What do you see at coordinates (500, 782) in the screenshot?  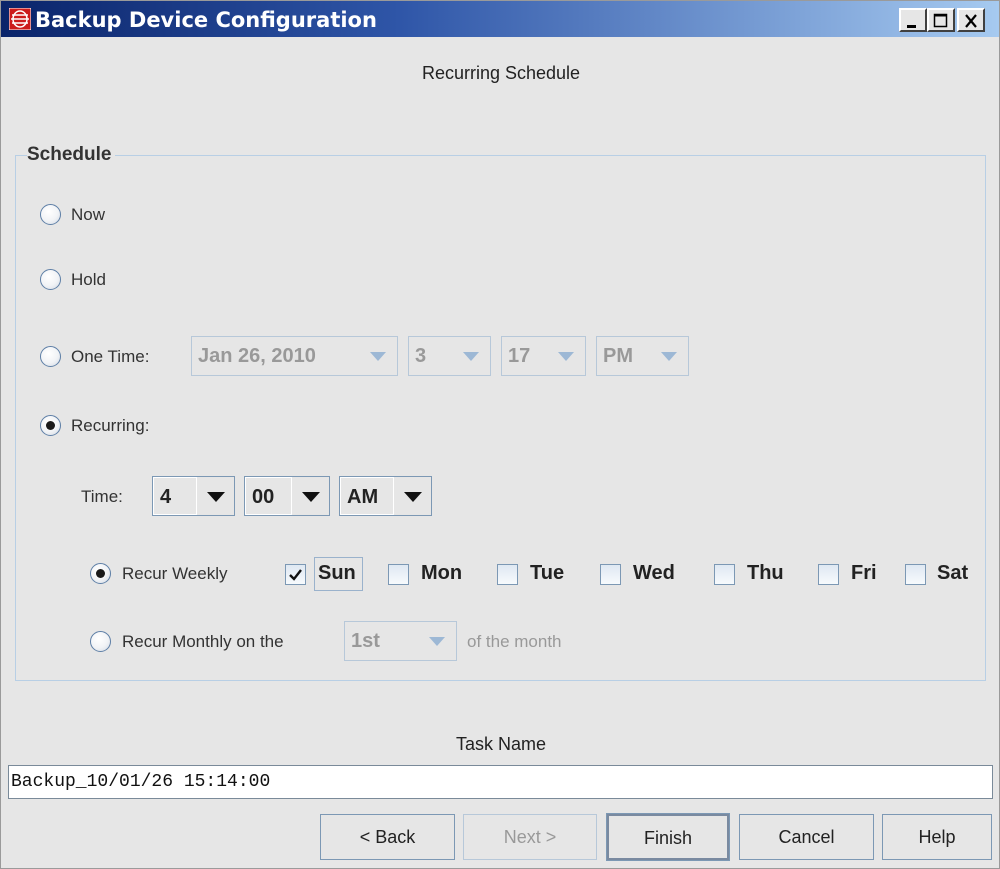 I see `task-name-input: Backup_10/01/26 15:14:00` at bounding box center [500, 782].